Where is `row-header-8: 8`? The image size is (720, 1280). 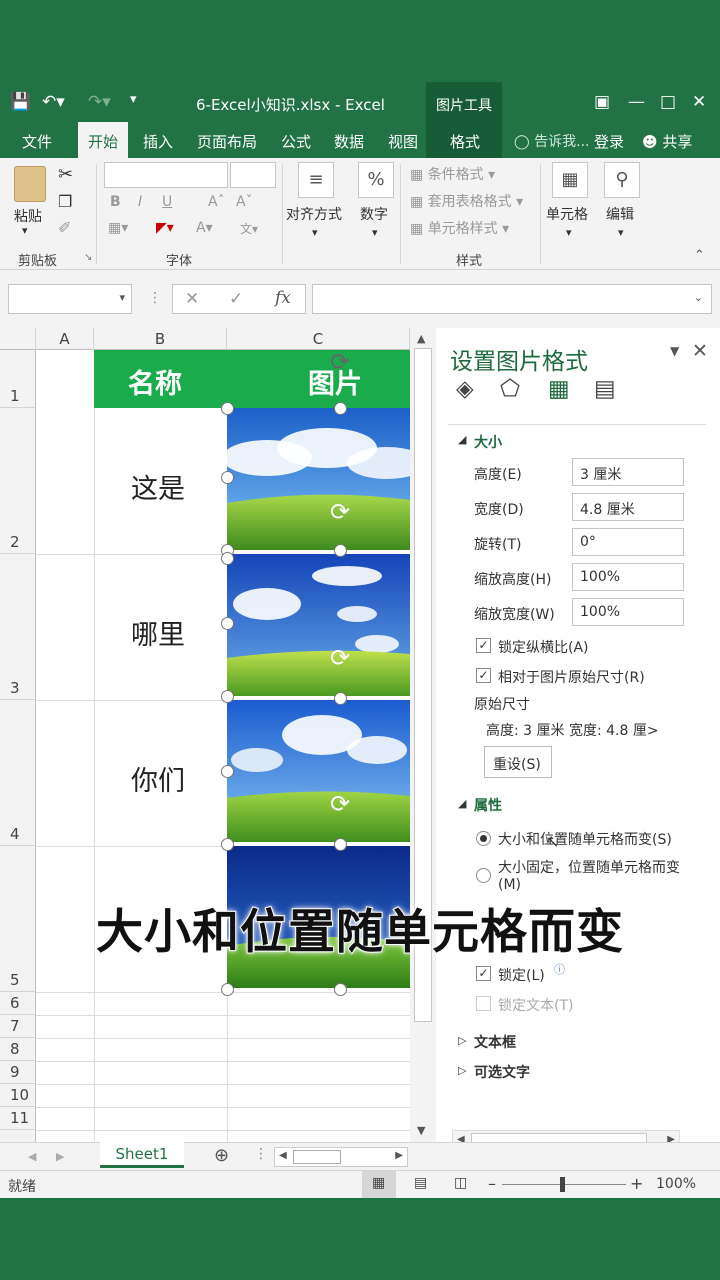 row-header-8: 8 is located at coordinates (18, 1049).